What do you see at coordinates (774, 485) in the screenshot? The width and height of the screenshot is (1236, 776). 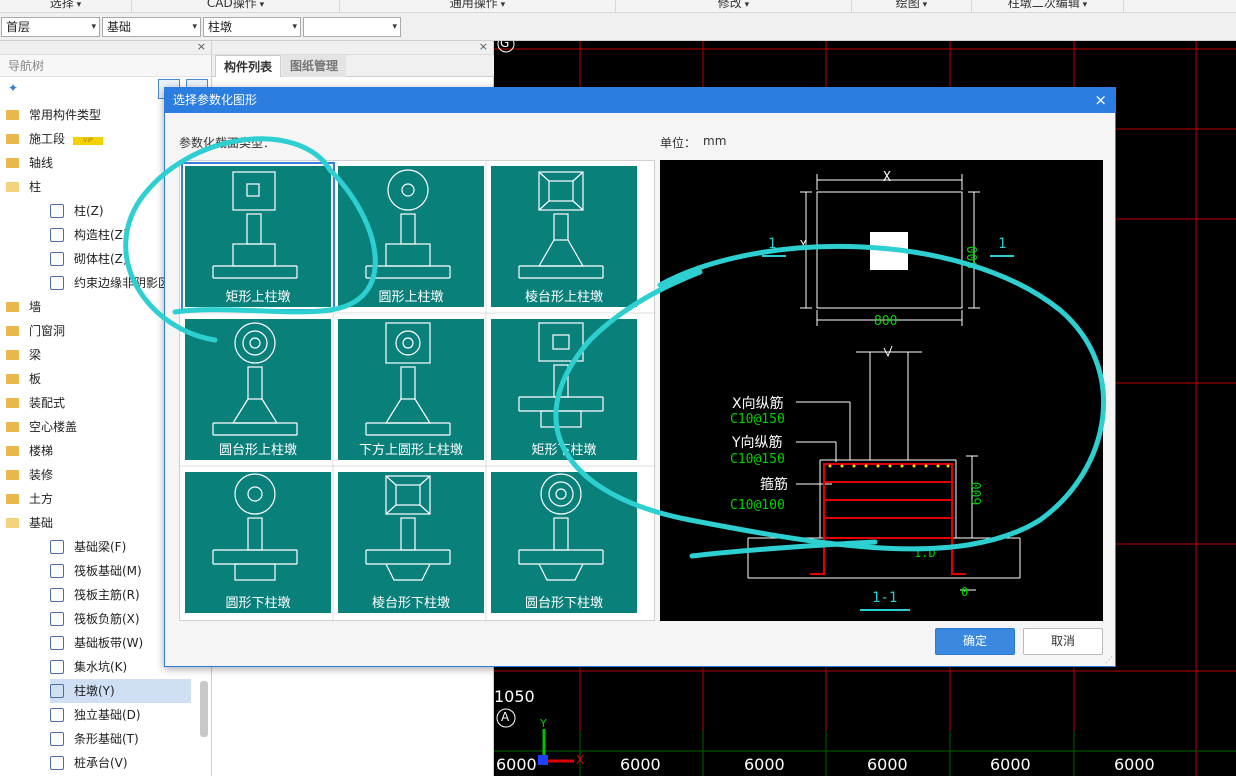 I see `stirrup-label: 箍筋` at bounding box center [774, 485].